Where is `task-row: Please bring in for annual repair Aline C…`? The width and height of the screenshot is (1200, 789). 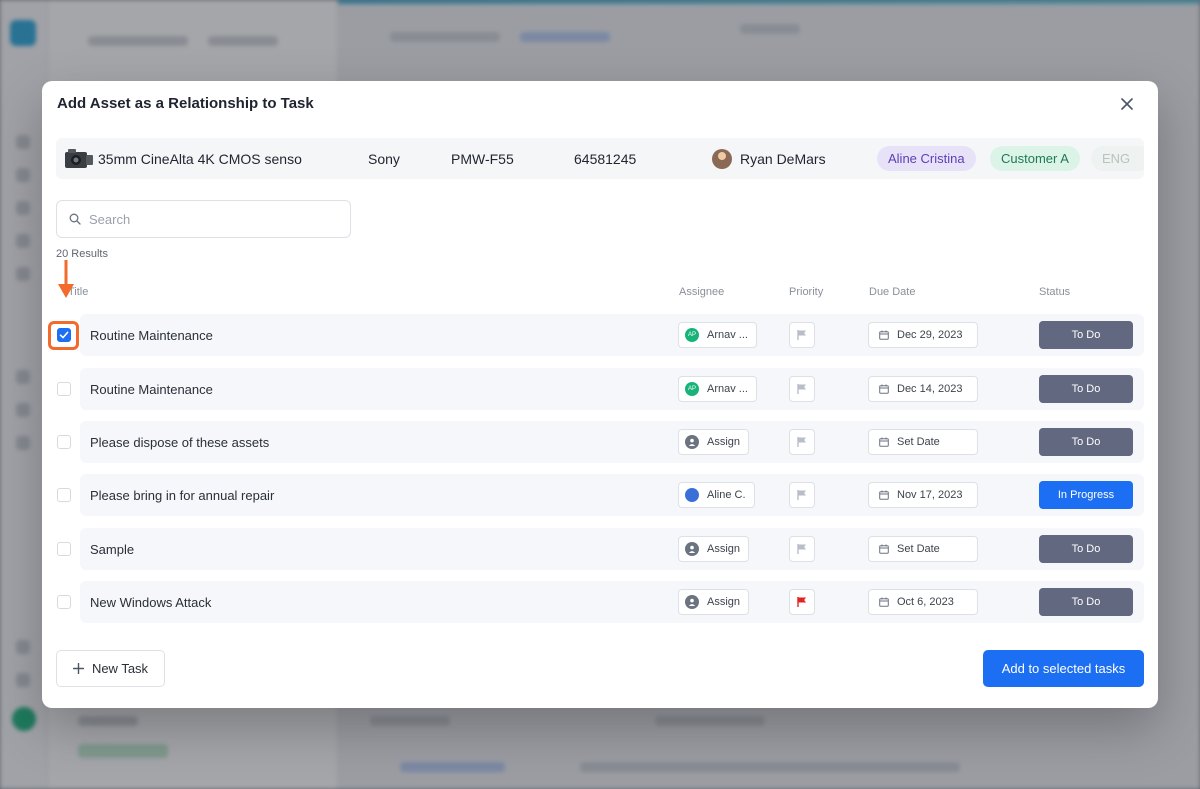 task-row: Please bring in for annual repair Aline C… is located at coordinates (600, 495).